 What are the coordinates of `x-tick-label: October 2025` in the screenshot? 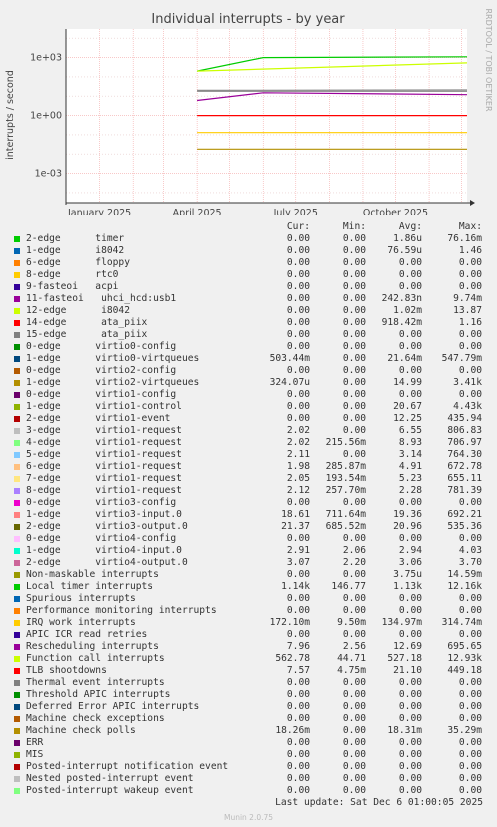 It's located at (395, 211).